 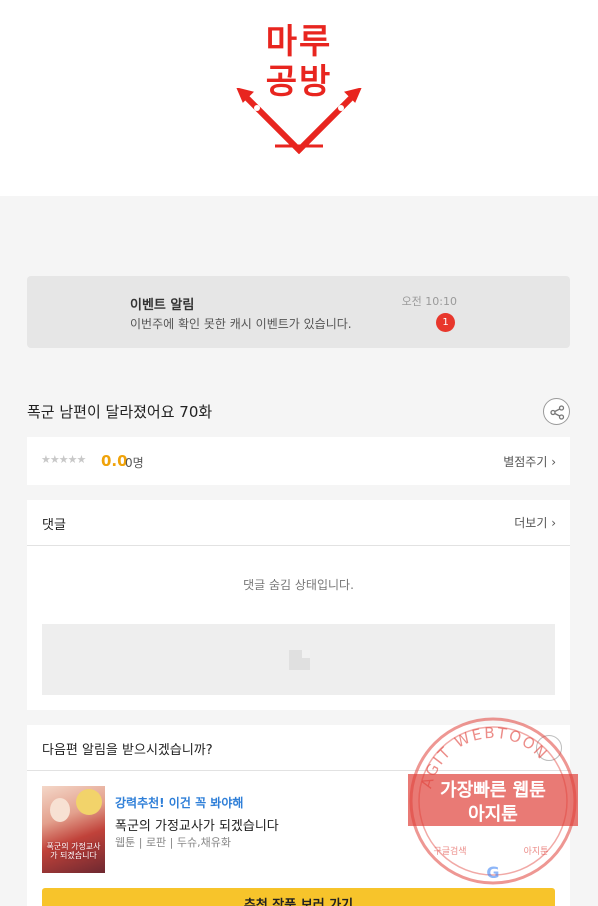 What do you see at coordinates (536, 851) in the screenshot?
I see `watermark-bottom-right: 아지툰` at bounding box center [536, 851].